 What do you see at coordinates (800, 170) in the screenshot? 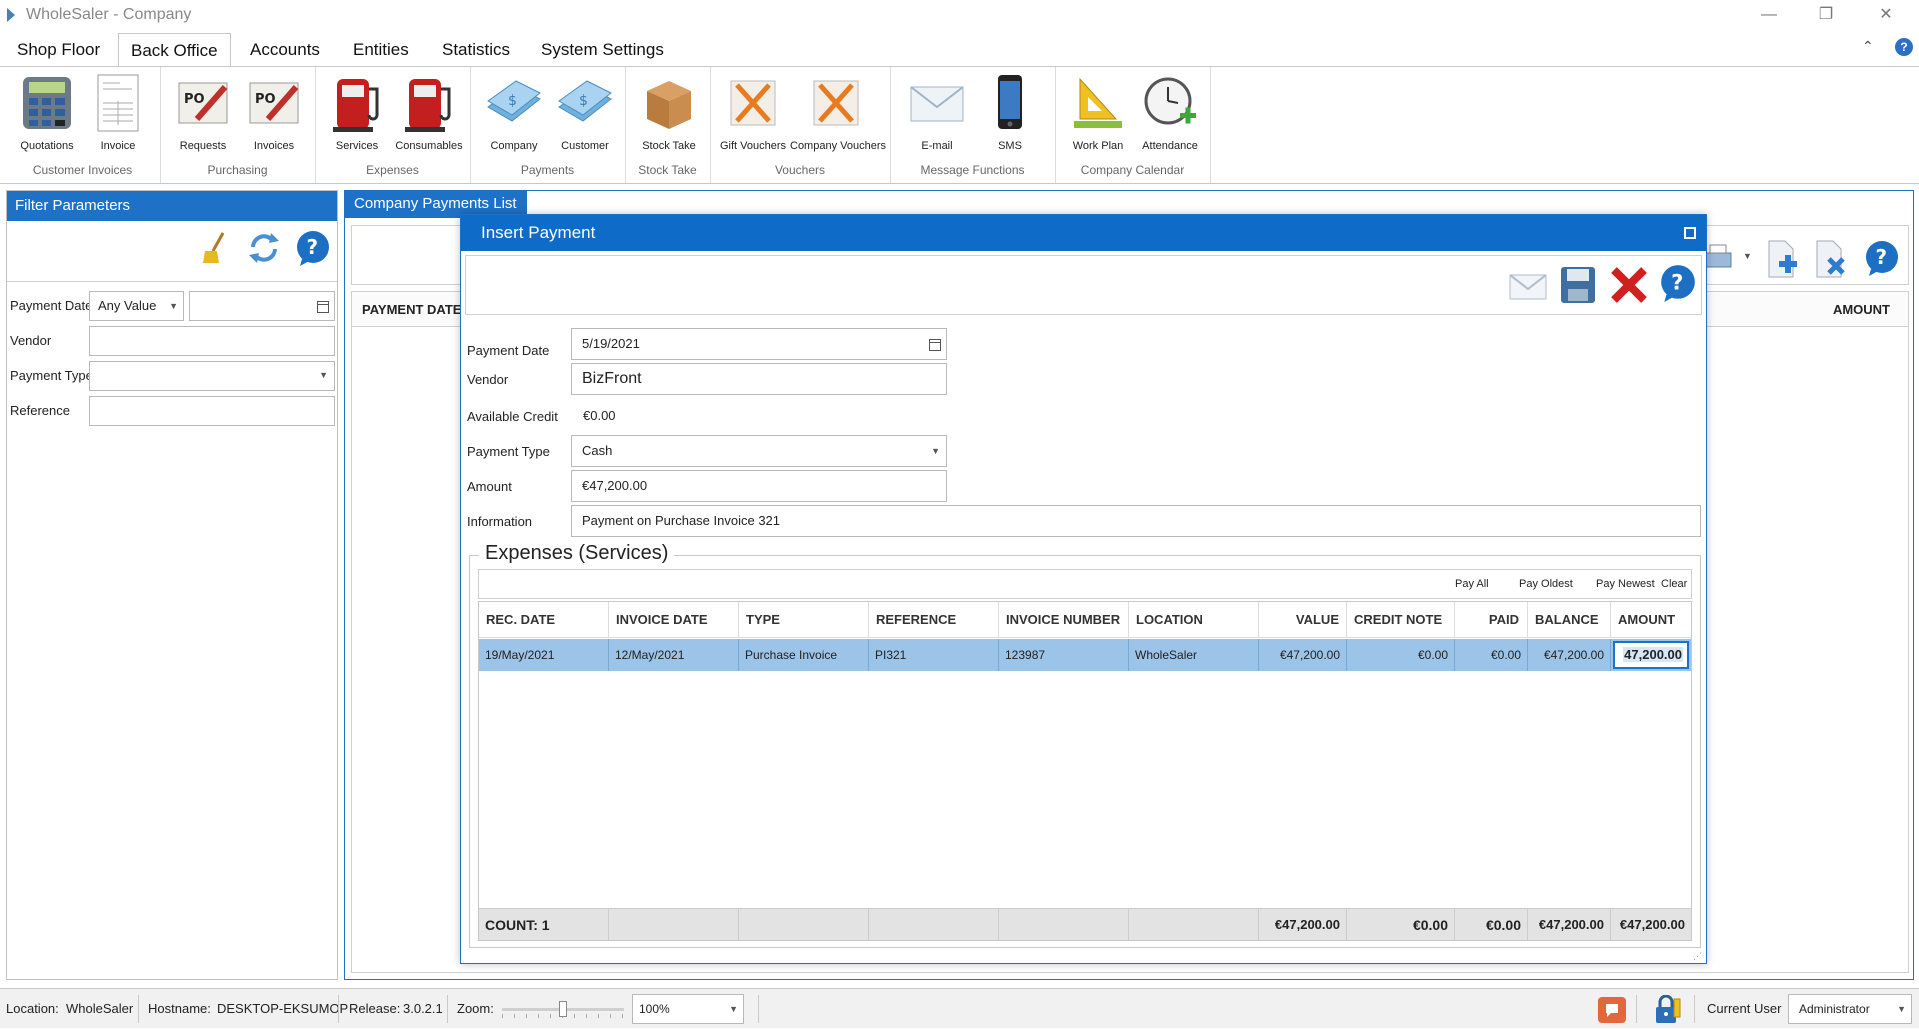
I see `group-vouchers: Vouchers` at bounding box center [800, 170].